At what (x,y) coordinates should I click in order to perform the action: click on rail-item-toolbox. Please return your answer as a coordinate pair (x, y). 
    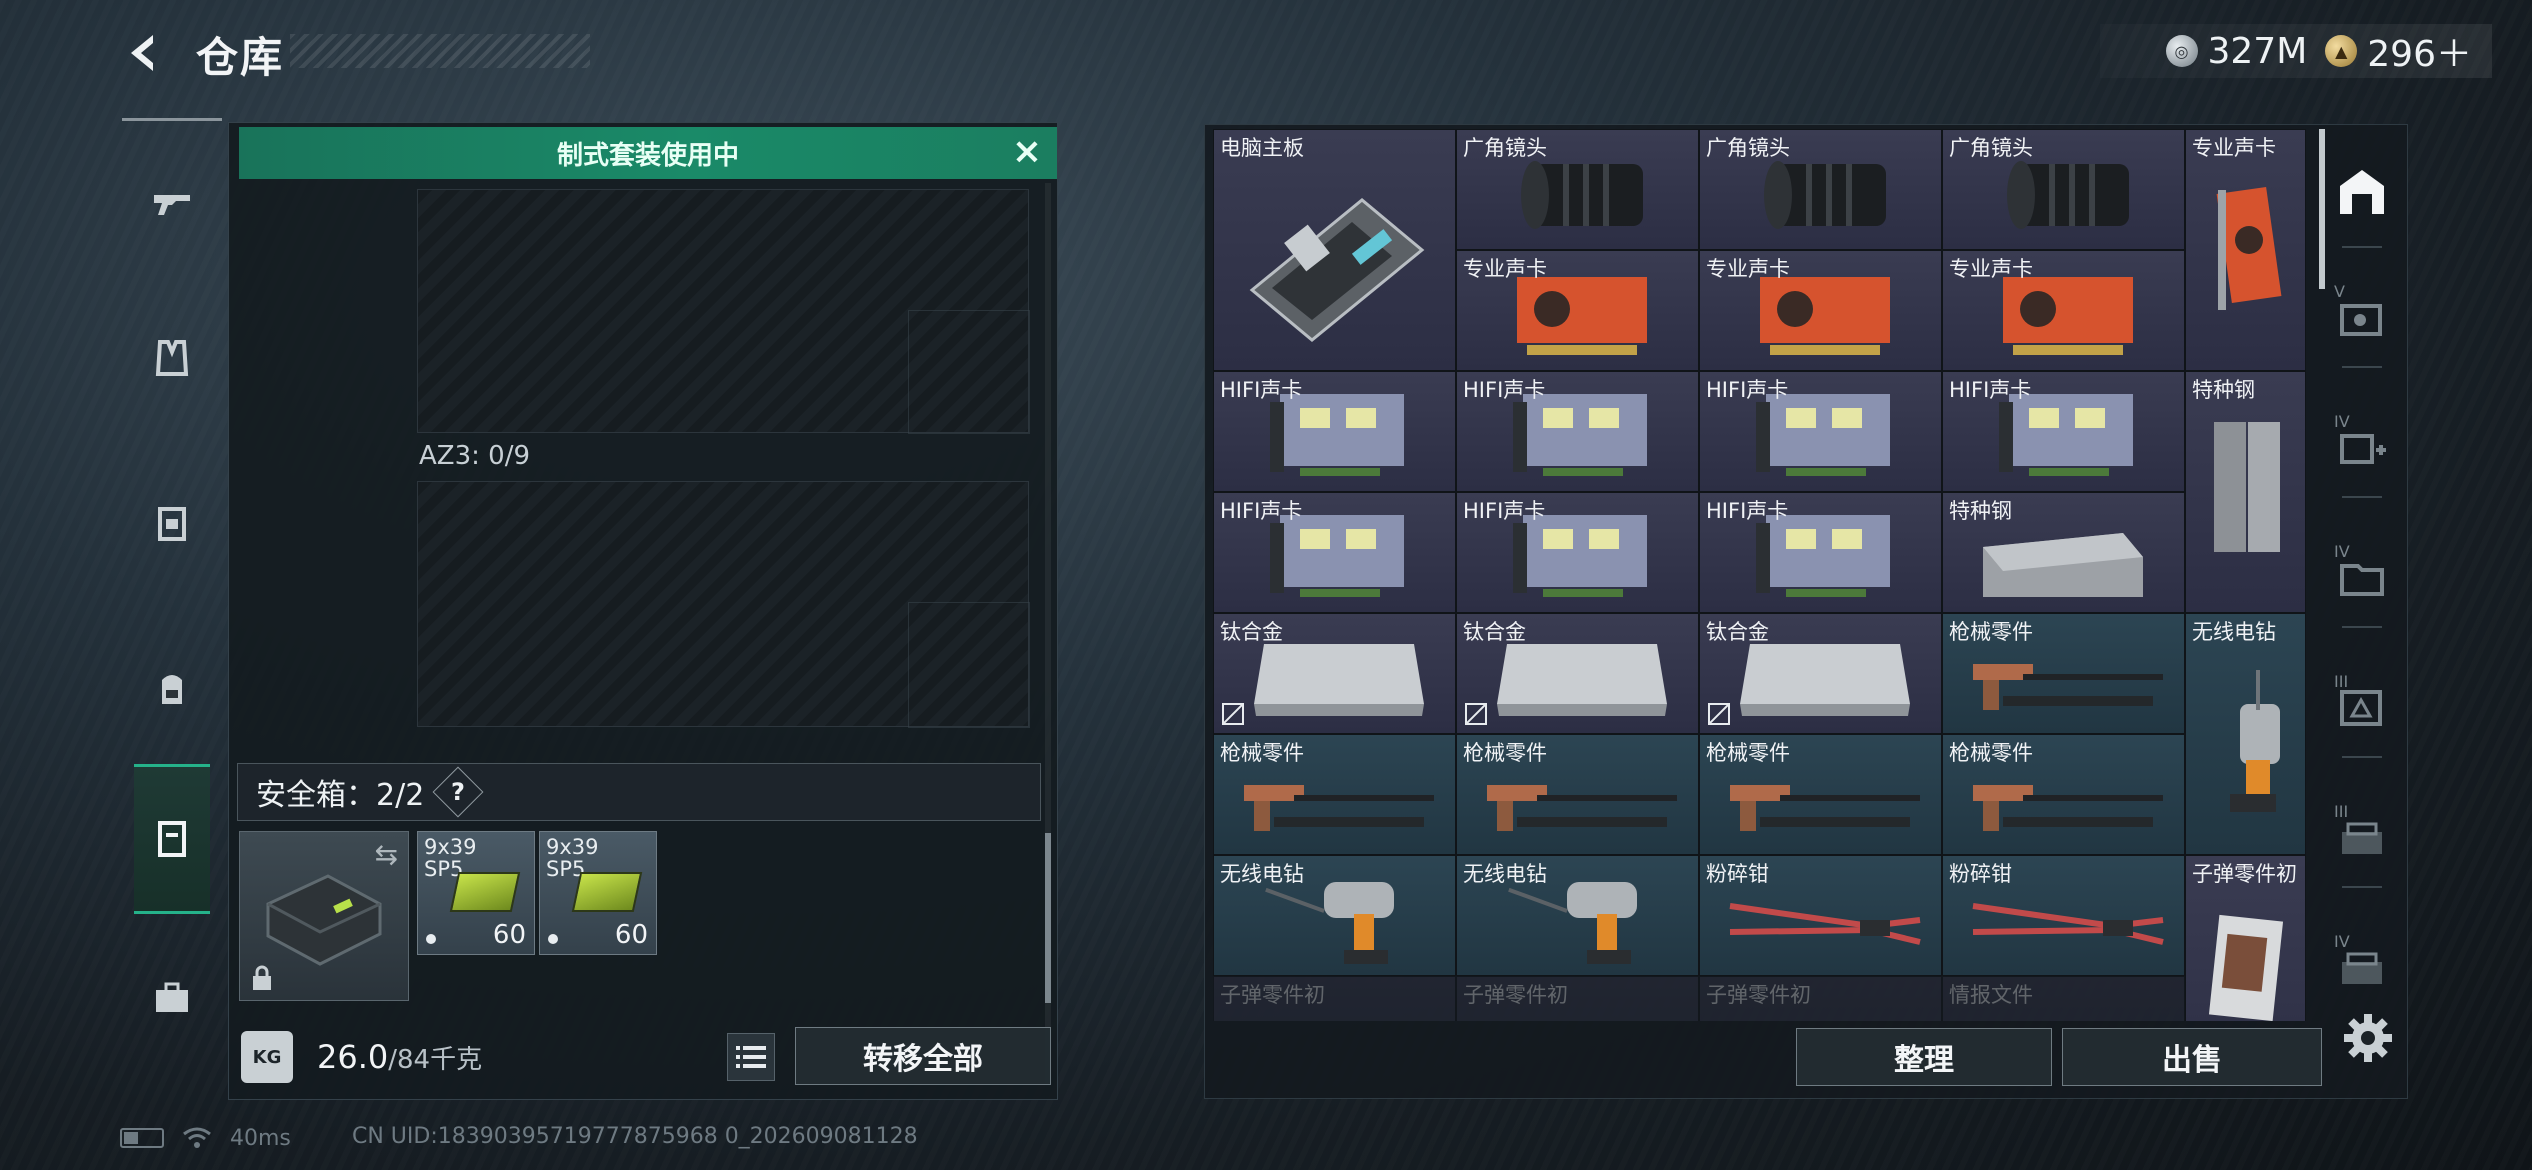
    Looking at the image, I should click on (172, 998).